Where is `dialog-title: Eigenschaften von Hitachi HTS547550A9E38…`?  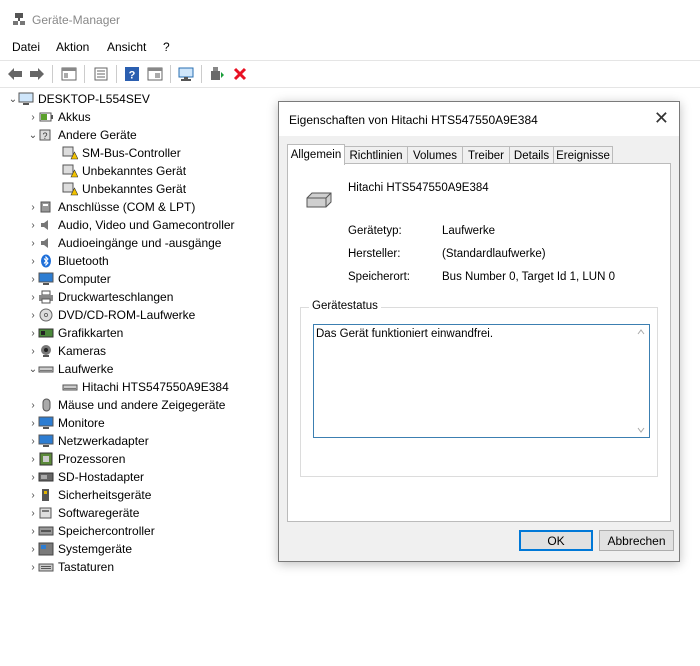 dialog-title: Eigenschaften von Hitachi HTS547550A9E38… is located at coordinates (413, 120).